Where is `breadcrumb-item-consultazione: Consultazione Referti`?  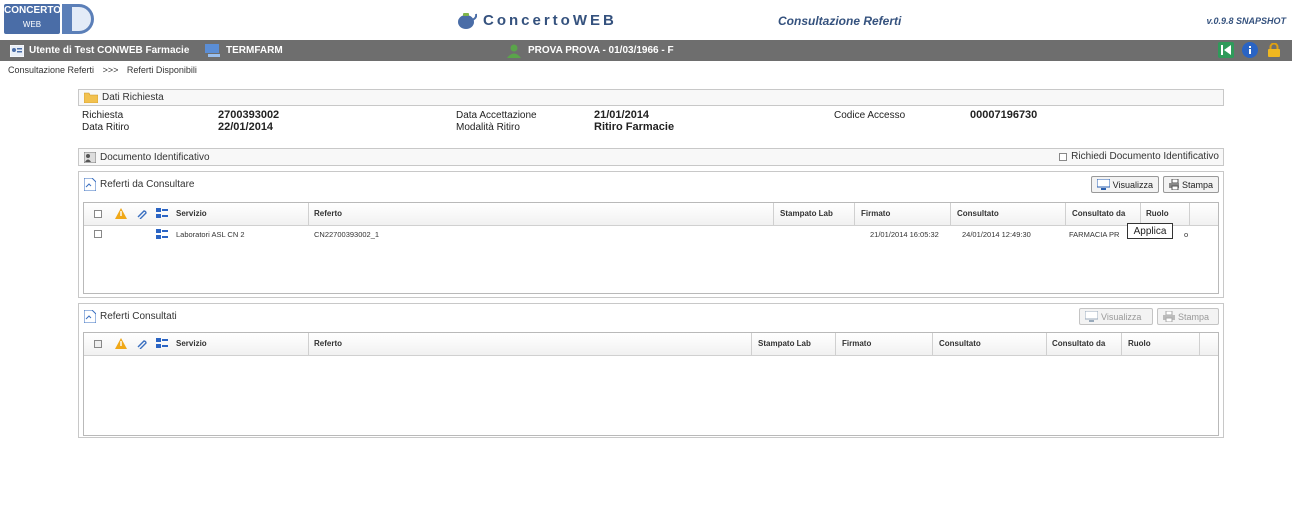
breadcrumb-item-consultazione: Consultazione Referti is located at coordinates (51, 70).